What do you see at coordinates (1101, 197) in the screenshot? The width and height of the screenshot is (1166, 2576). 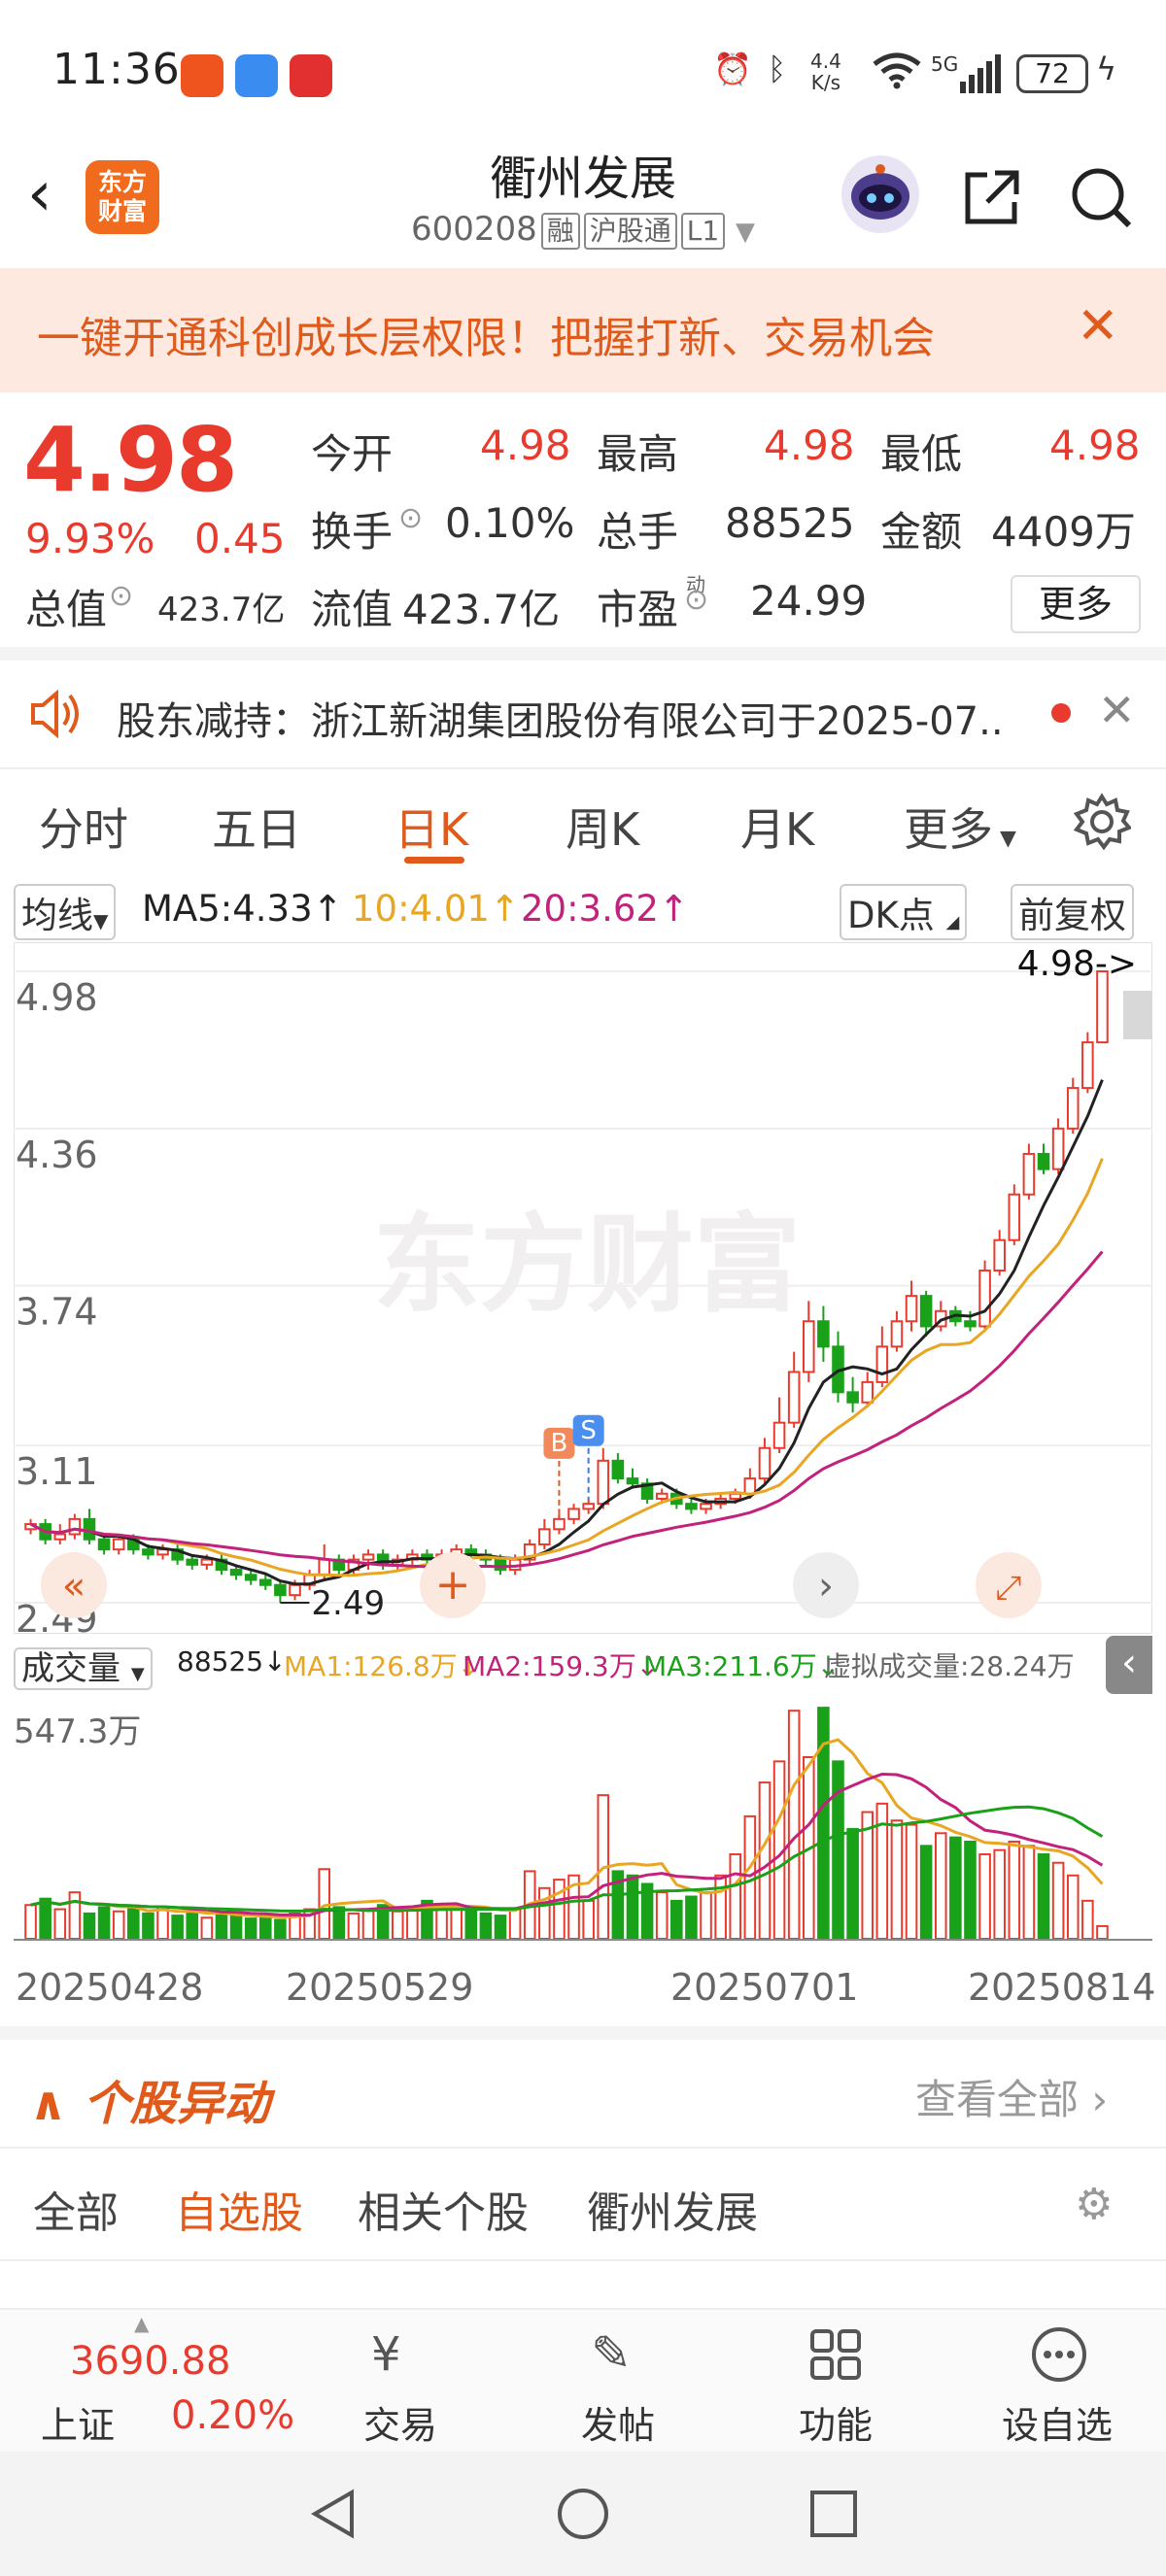 I see `search-icon` at bounding box center [1101, 197].